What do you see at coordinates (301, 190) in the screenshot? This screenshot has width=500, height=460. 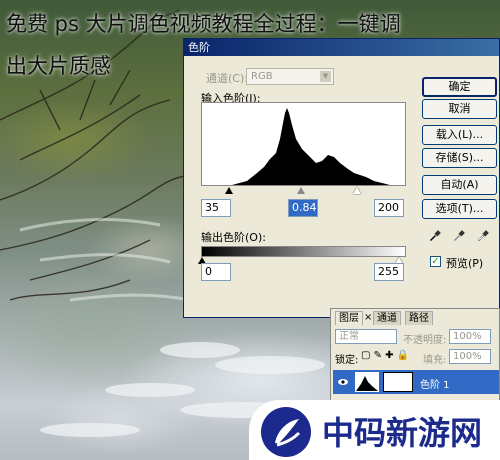 I see `input-gamma-handle` at bounding box center [301, 190].